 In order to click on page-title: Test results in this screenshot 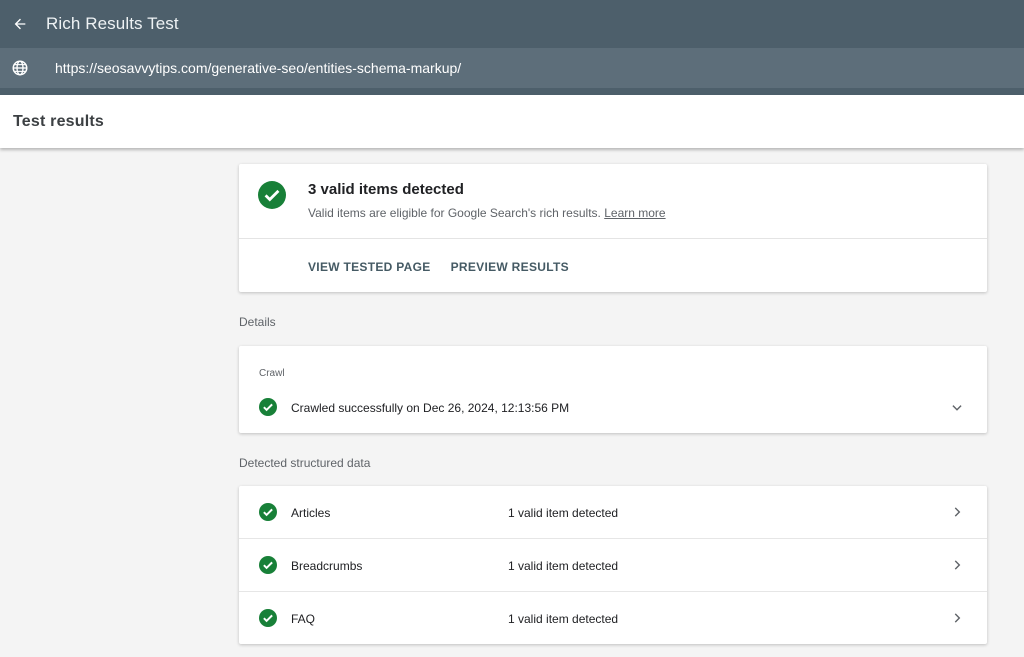, I will do `click(59, 121)`.